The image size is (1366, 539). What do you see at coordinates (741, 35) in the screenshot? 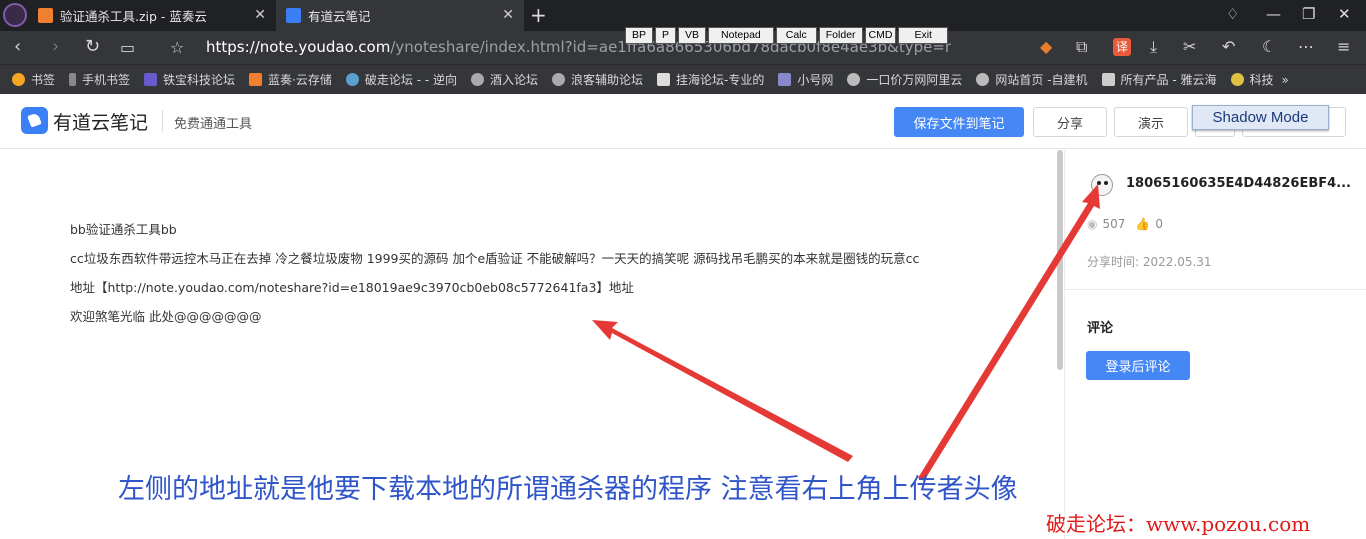
I see `launcher-notepad-button: Notepad` at bounding box center [741, 35].